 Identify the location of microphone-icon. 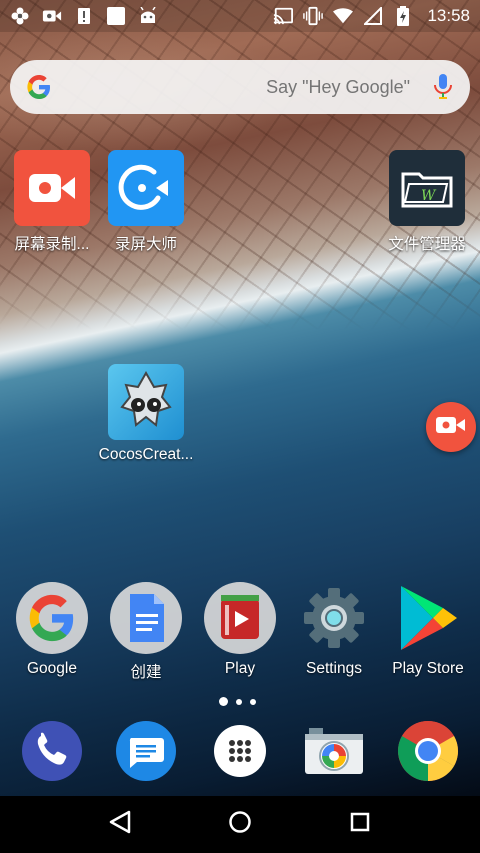
(443, 87).